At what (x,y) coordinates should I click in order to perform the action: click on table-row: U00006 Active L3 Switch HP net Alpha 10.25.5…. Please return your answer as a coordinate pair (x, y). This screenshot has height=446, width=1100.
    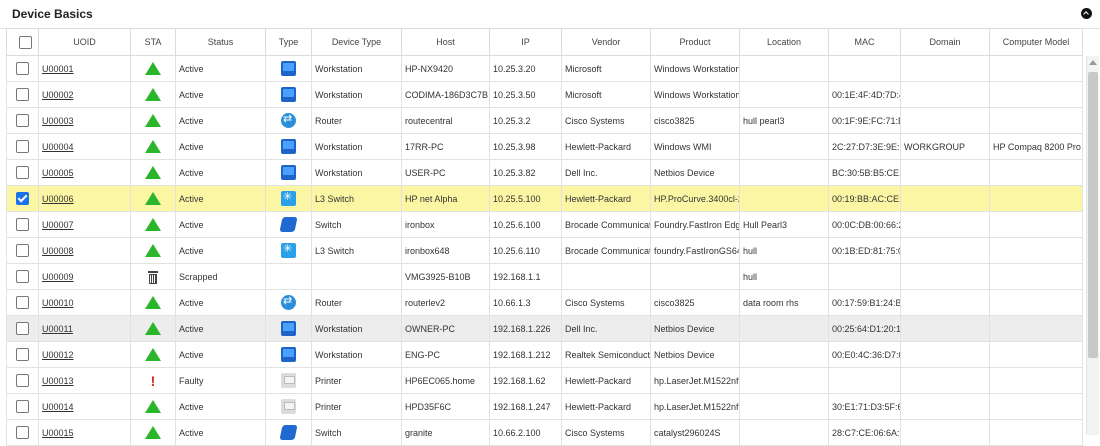
    Looking at the image, I should click on (544, 198).